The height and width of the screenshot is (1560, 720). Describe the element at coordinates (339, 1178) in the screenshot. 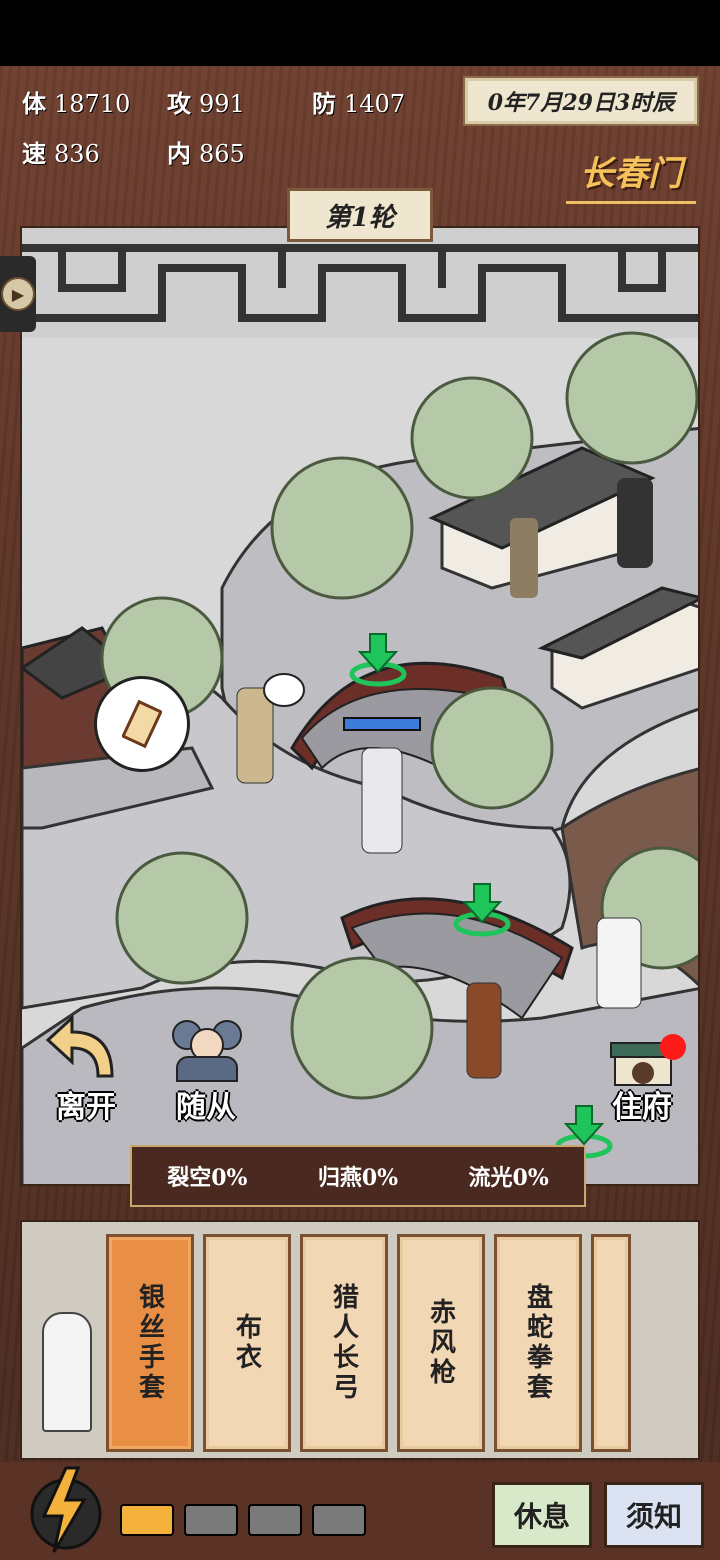

I see `buff-name: 归燕` at that location.